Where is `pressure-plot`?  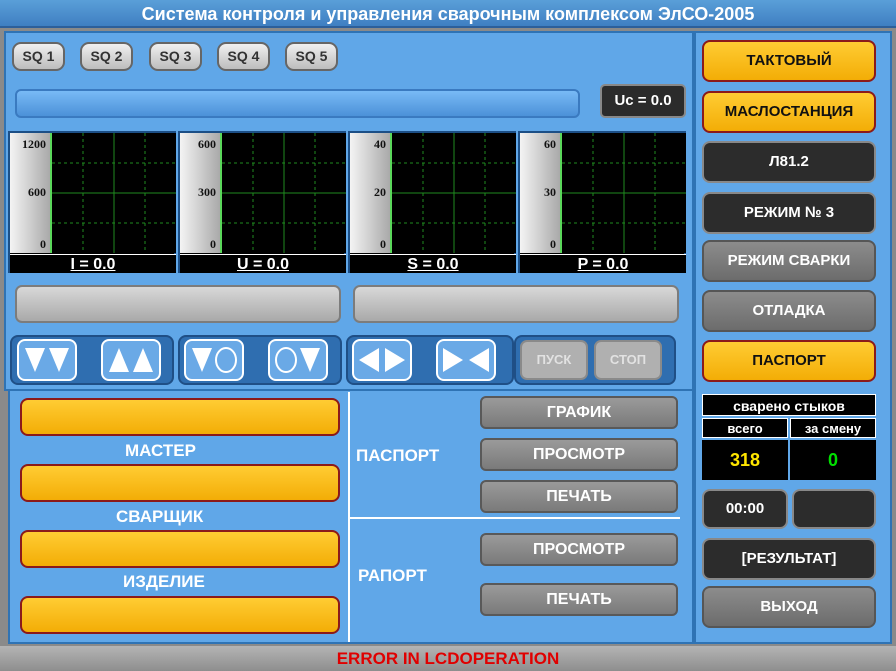
pressure-plot is located at coordinates (624, 193).